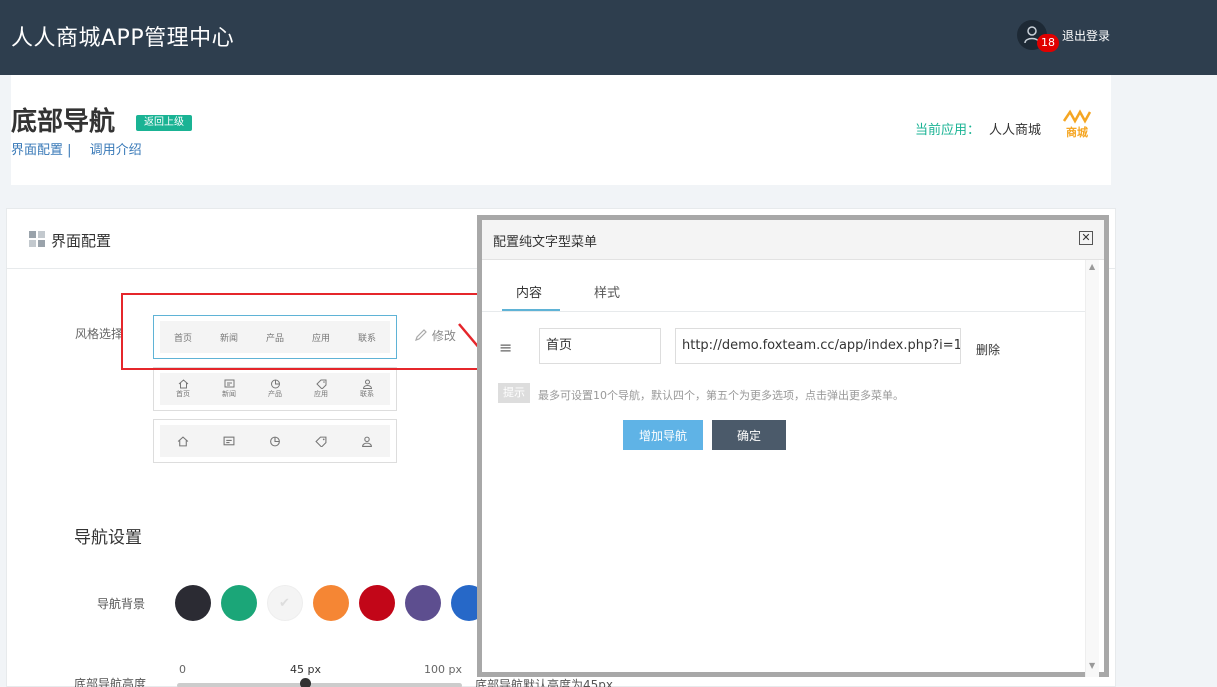 The width and height of the screenshot is (1217, 687). Describe the element at coordinates (514, 393) in the screenshot. I see `hint-tag: 提示` at that location.